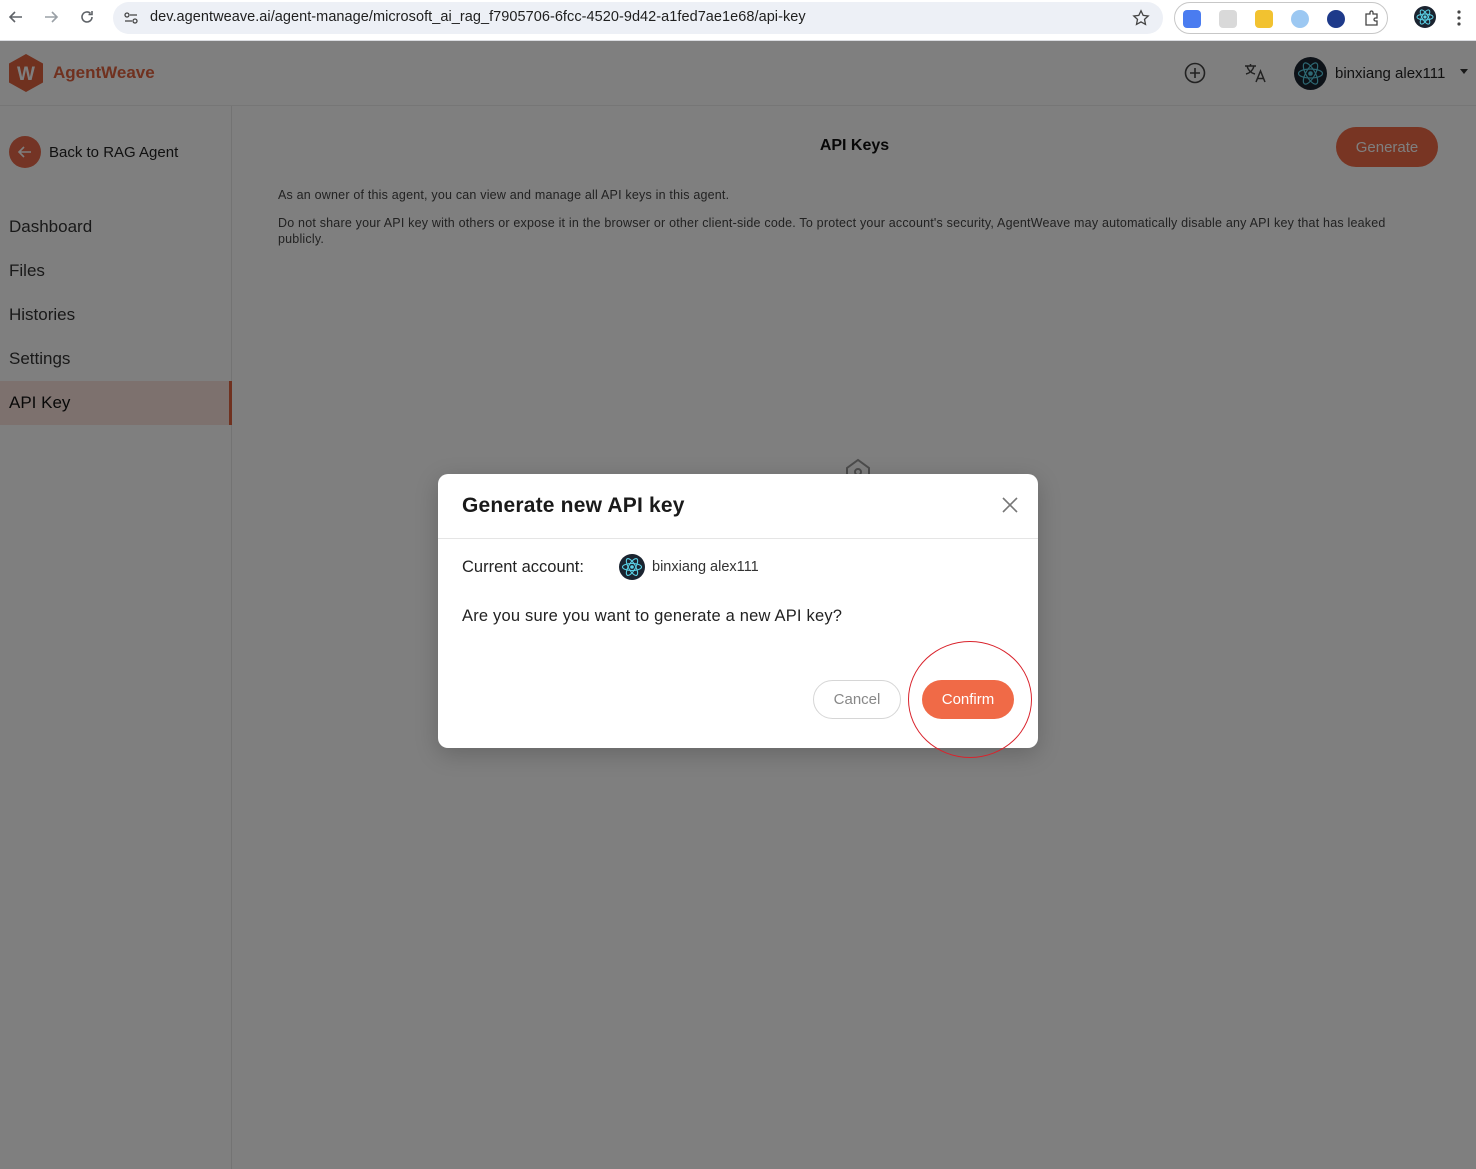  Describe the element at coordinates (1141, 20) in the screenshot. I see `bookmark-star-icon` at that location.